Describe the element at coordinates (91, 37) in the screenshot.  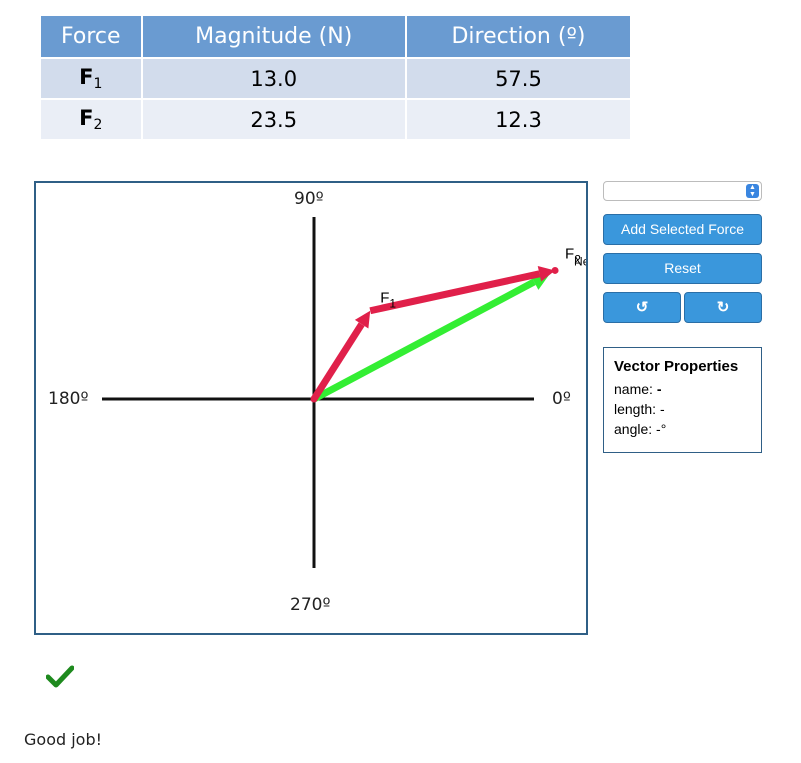
I see `header-force: Force` at that location.